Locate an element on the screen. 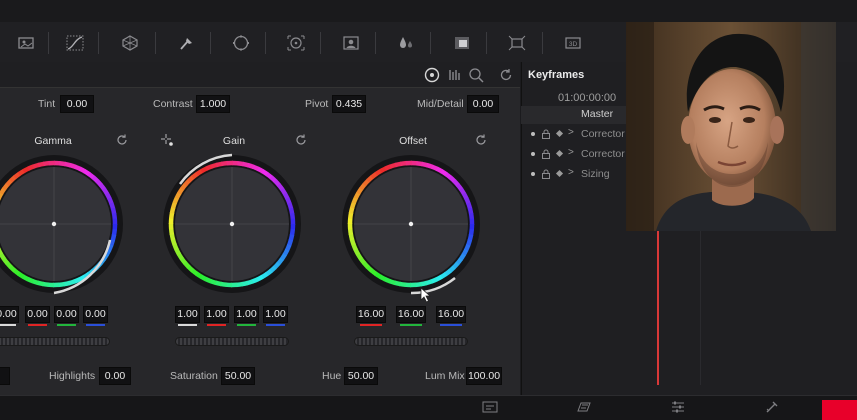  fairlight-page-icon is located at coordinates (678, 407).